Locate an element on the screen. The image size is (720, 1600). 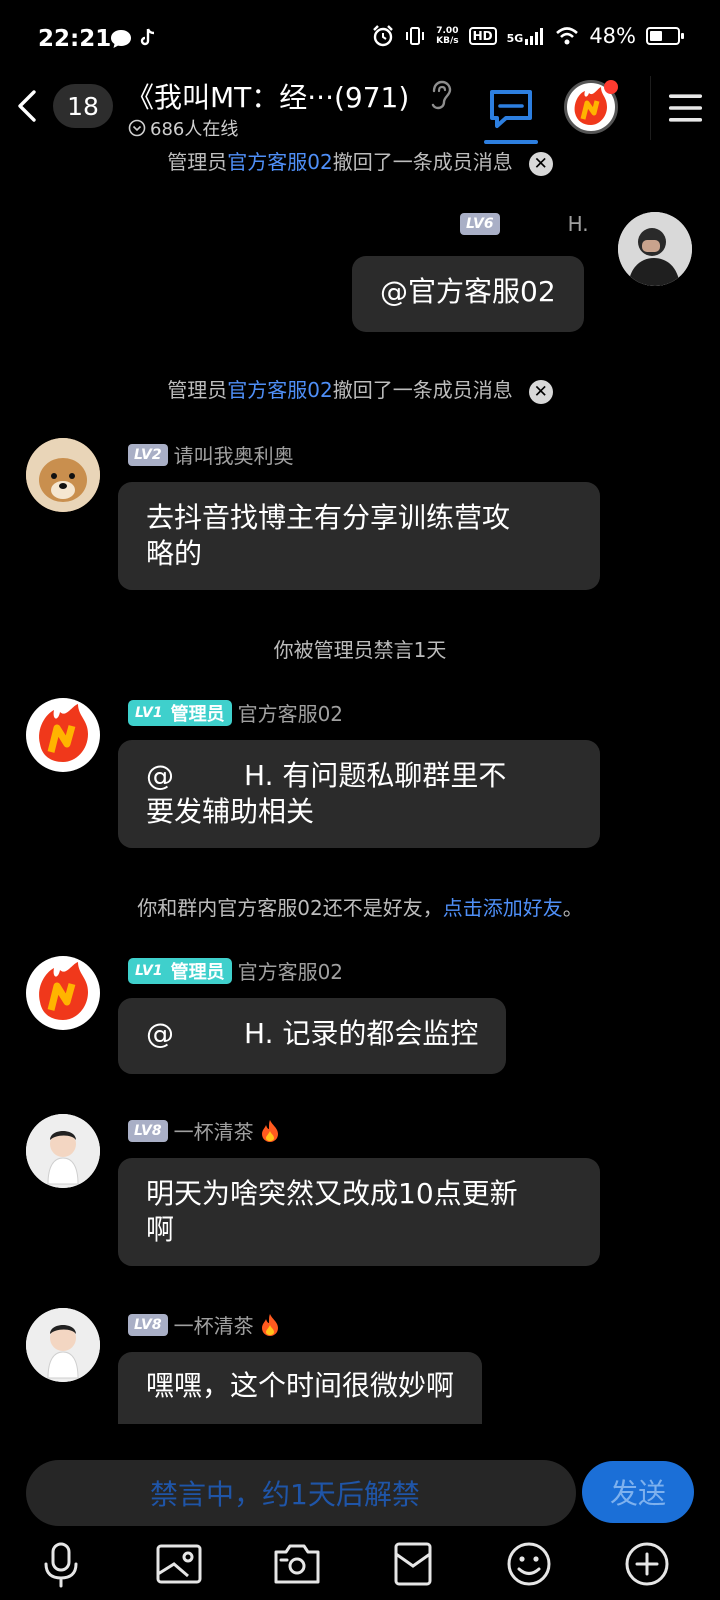
message-text-line: 略的 is located at coordinates (174, 553).